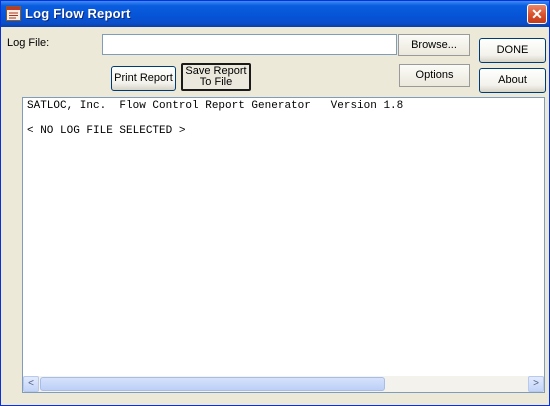 Image resolution: width=550 pixels, height=406 pixels. Describe the element at coordinates (512, 80) in the screenshot. I see `about-button: About` at that location.